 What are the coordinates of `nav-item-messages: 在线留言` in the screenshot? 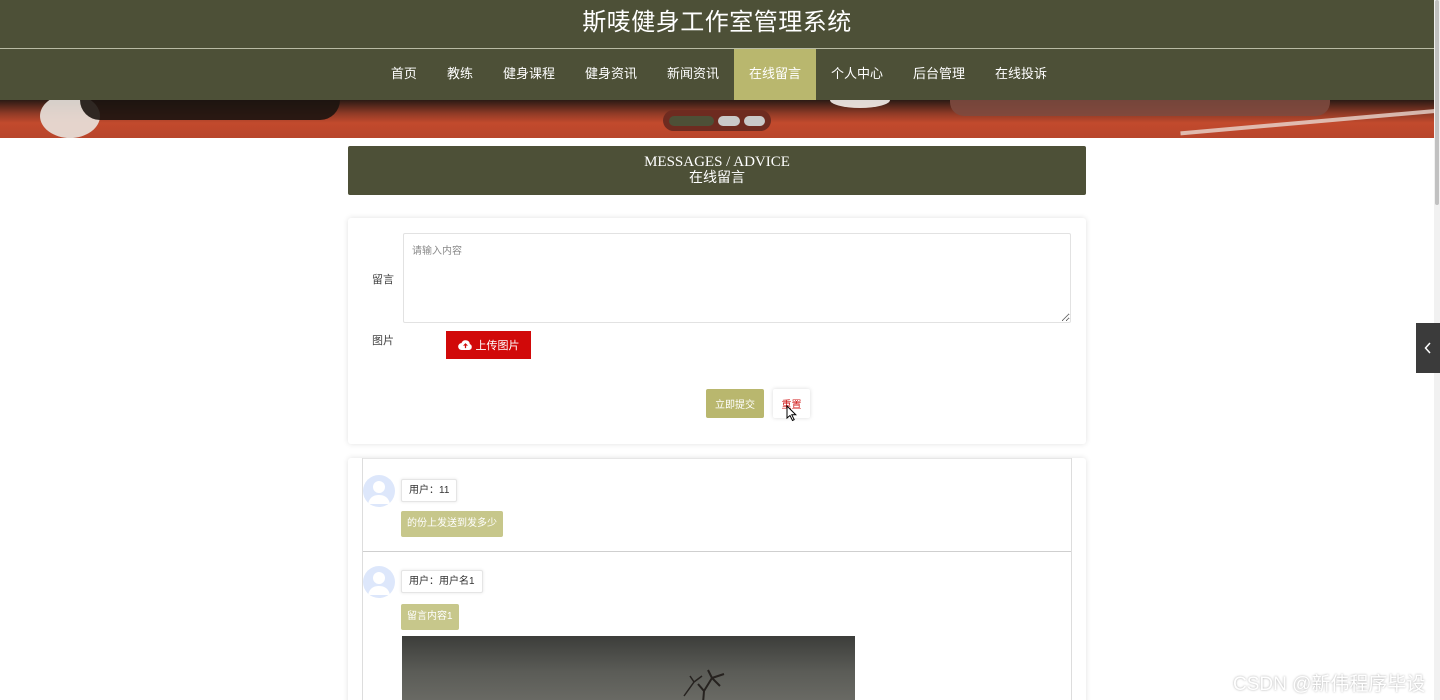 It's located at (775, 74).